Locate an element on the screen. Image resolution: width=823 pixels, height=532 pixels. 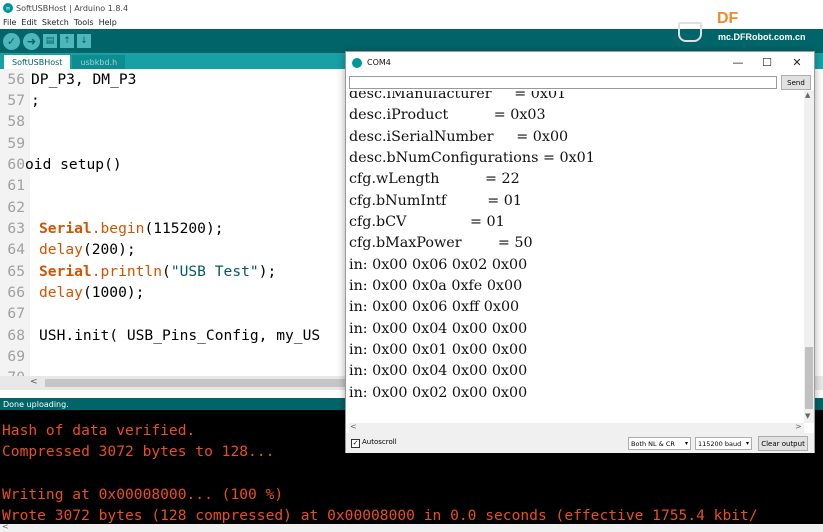
line-number: 57 is located at coordinates (16, 100).